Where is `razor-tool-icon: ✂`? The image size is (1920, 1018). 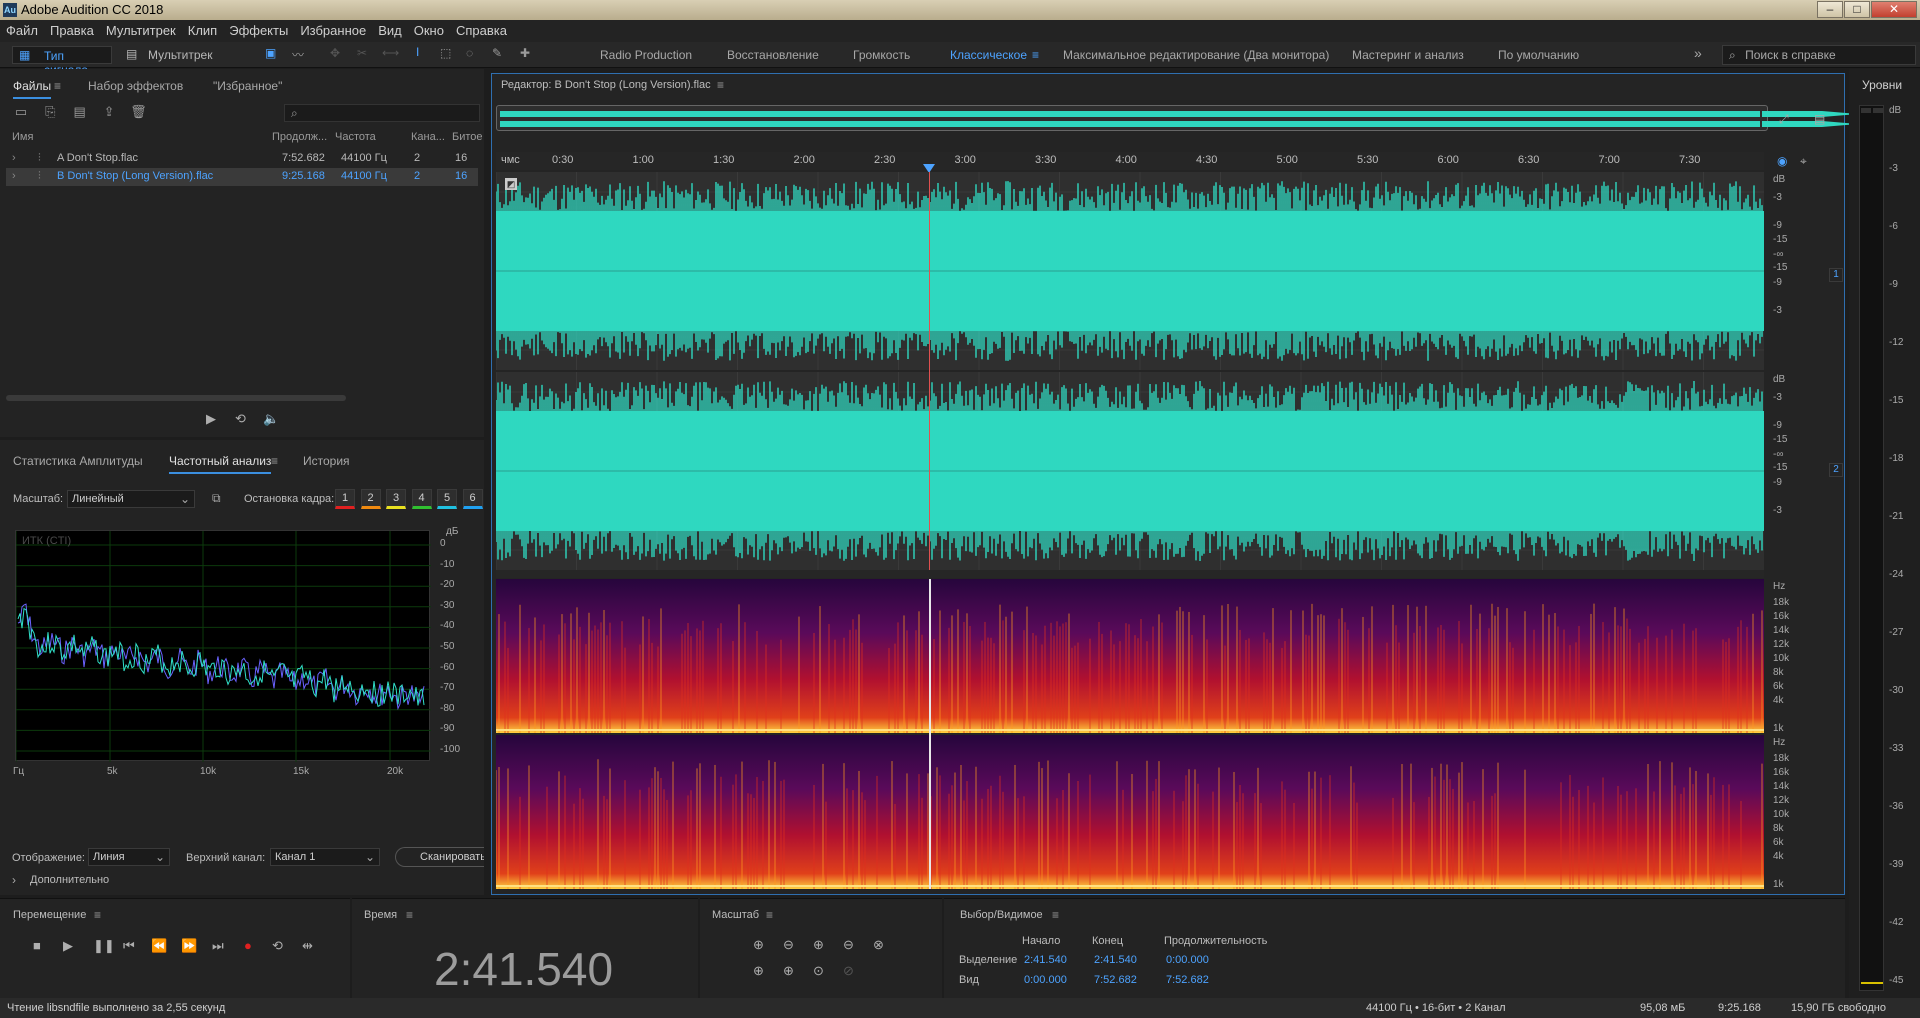
razor-tool-icon: ✂ is located at coordinates (362, 53).